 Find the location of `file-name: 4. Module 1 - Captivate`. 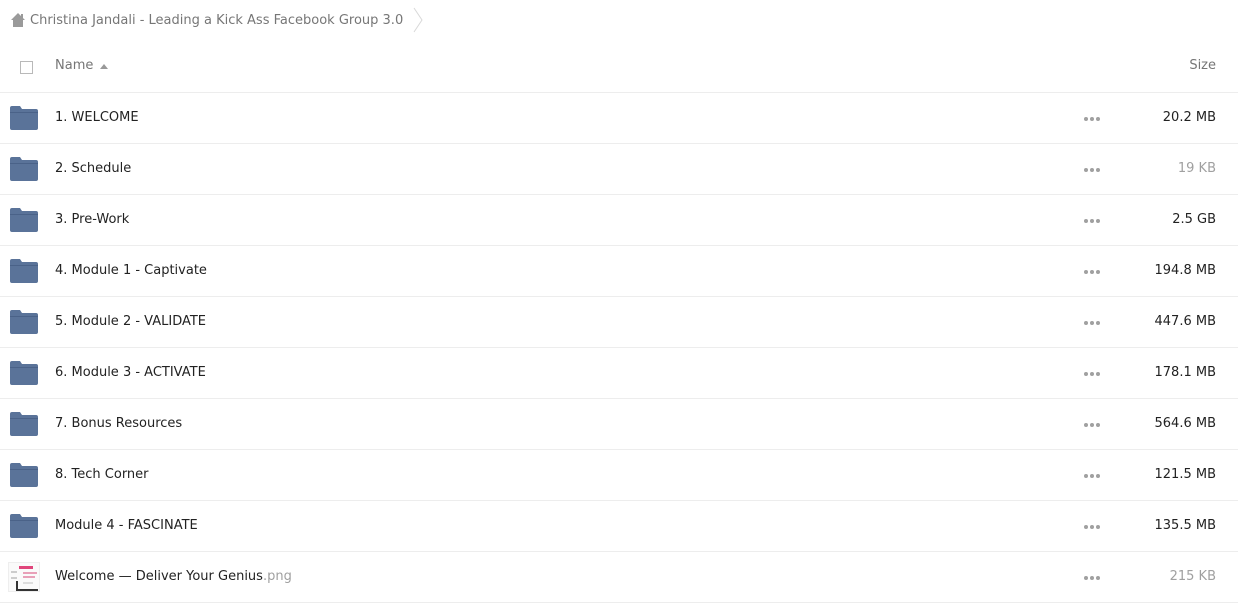

file-name: 4. Module 1 - Captivate is located at coordinates (131, 270).